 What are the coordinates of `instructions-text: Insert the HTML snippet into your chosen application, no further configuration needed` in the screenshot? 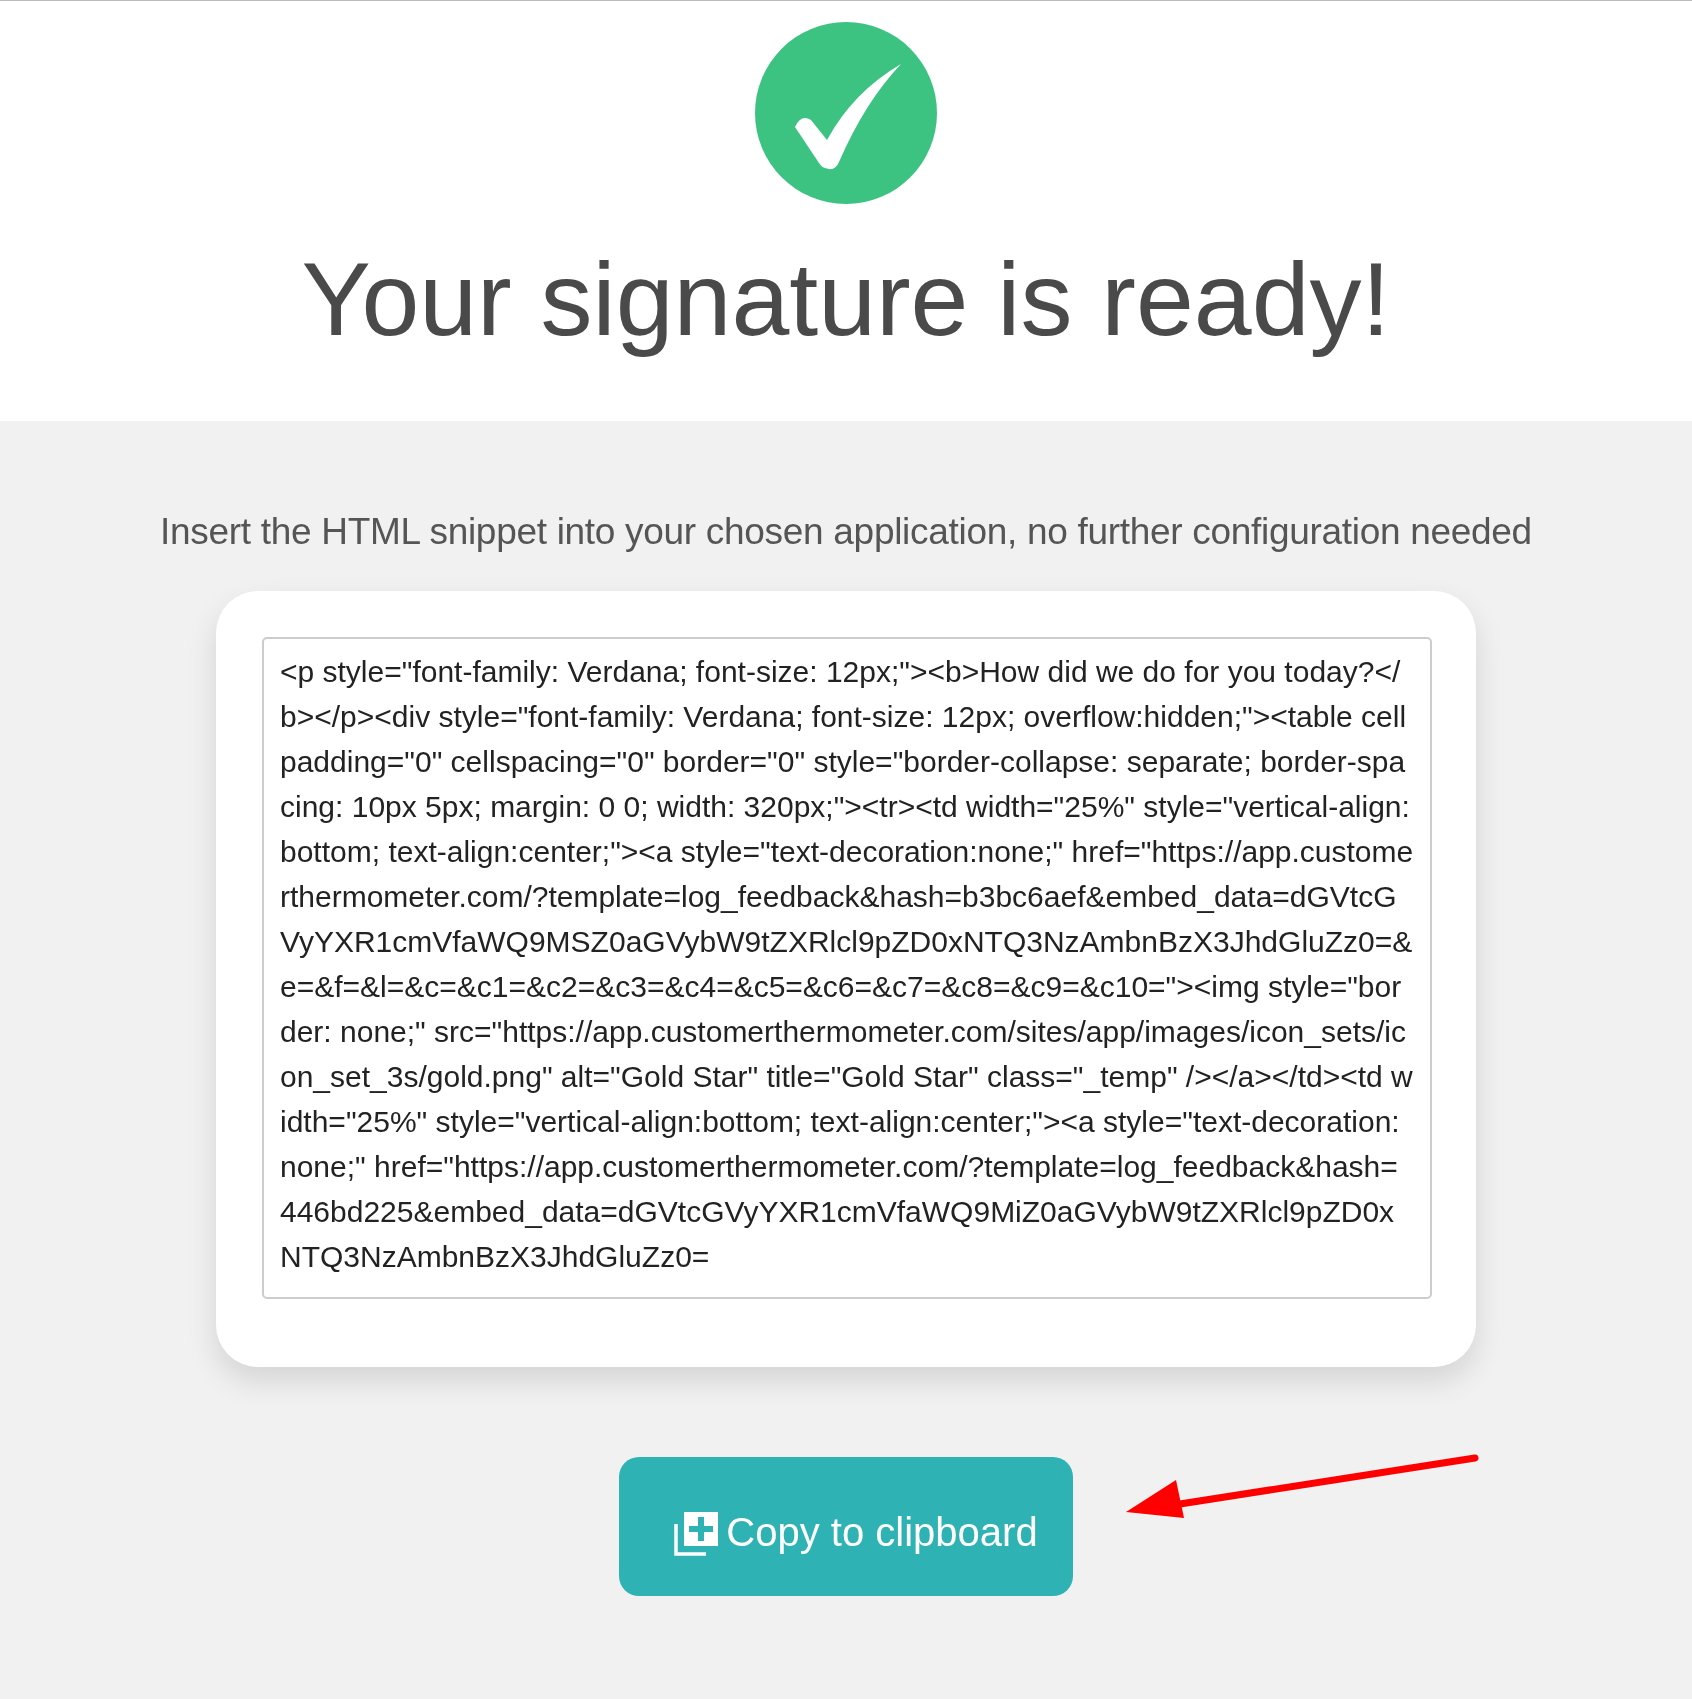 It's located at (846, 532).